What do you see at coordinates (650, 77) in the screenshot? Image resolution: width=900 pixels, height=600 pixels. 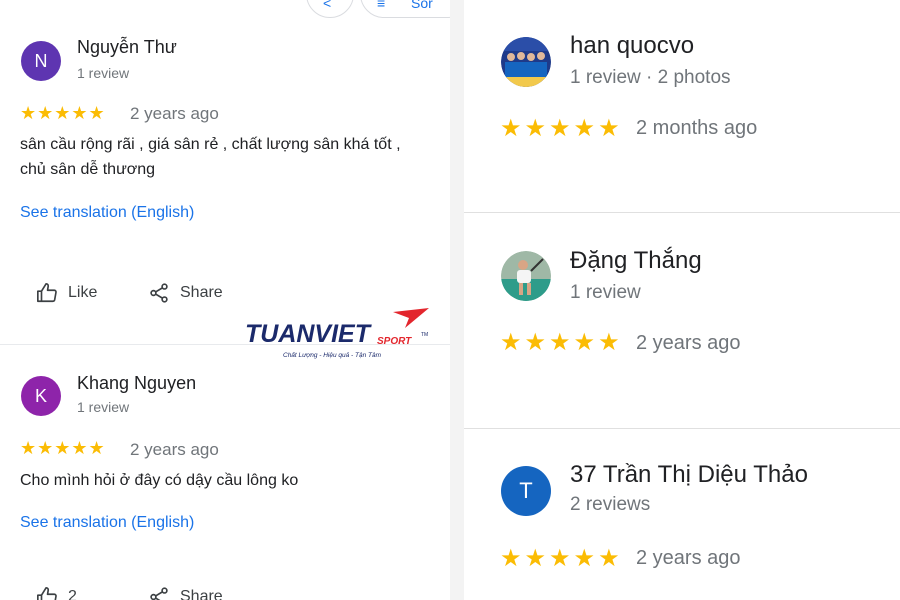 I see `reviewer-meta: 1 review · 2 photos` at bounding box center [650, 77].